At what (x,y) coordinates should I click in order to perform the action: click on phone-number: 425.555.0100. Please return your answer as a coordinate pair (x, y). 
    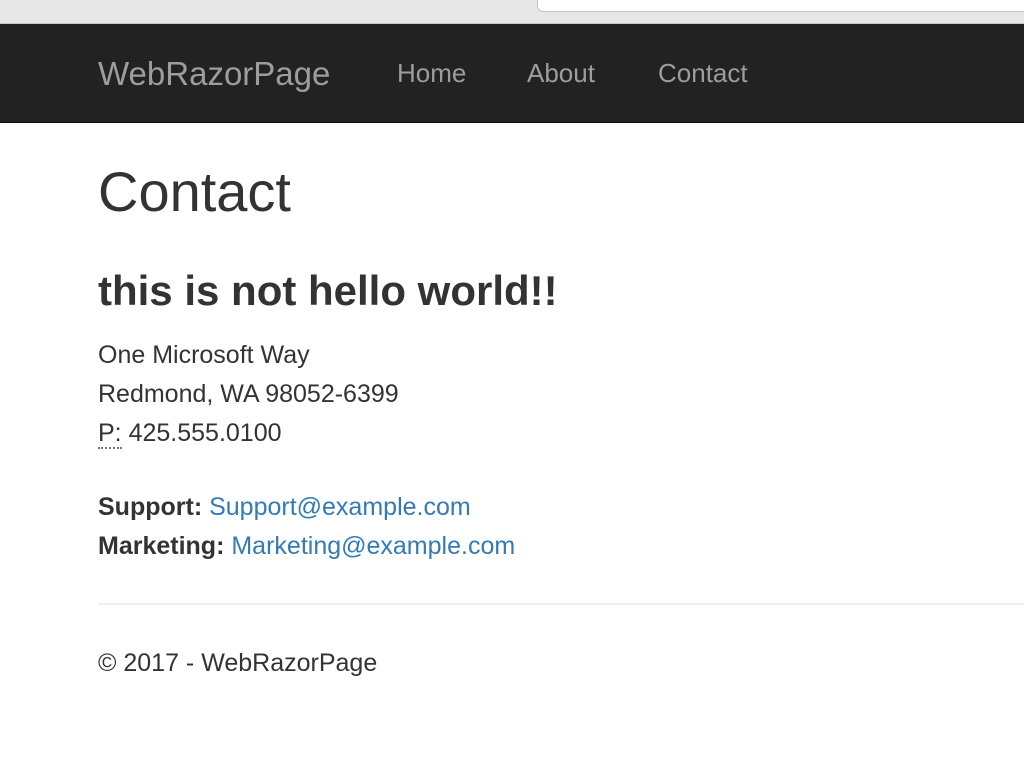
    Looking at the image, I should click on (205, 433).